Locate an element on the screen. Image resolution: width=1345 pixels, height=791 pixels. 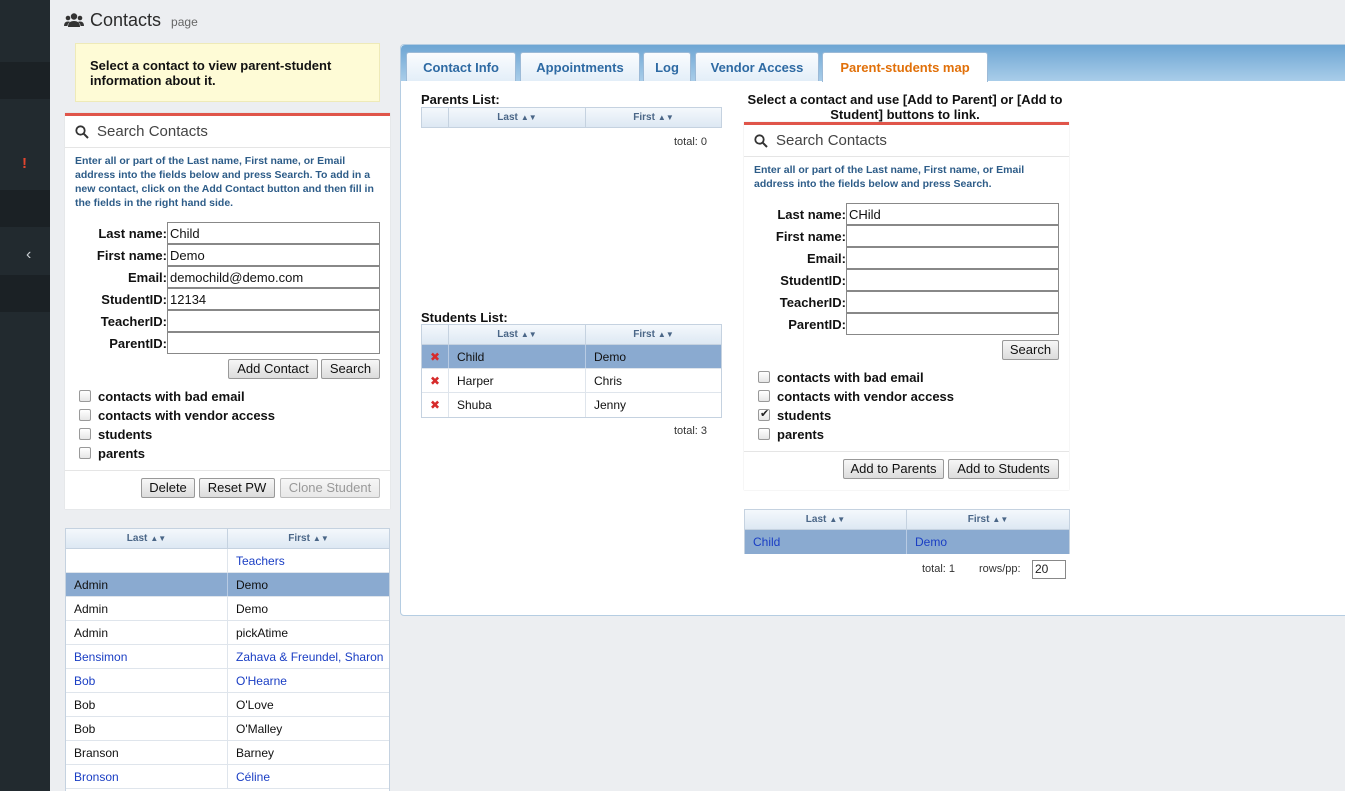
right-parent-id-input is located at coordinates (952, 324).